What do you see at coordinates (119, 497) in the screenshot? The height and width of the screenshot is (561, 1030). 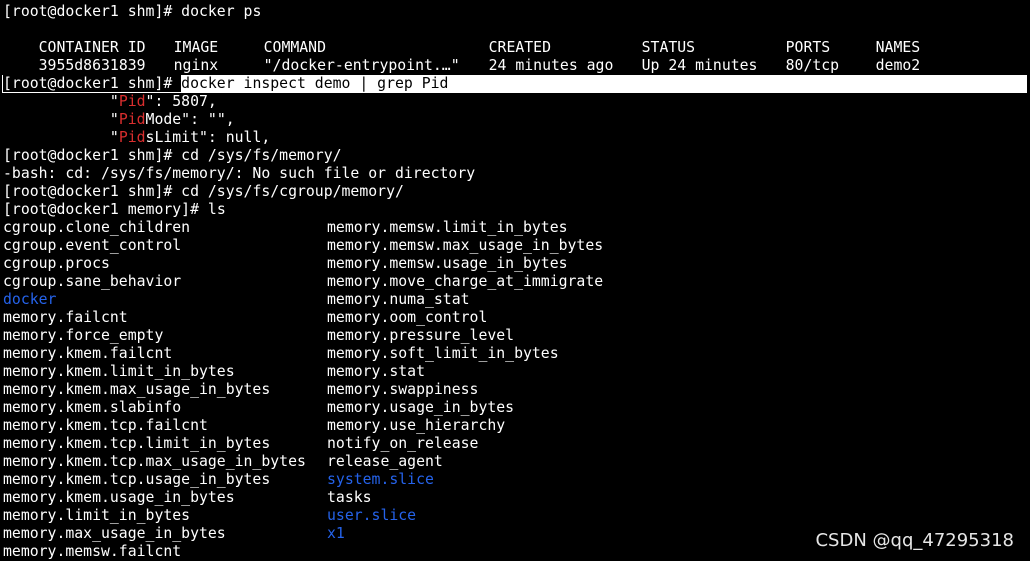 I see `ls-file-entry: memory.kmem.usage_in_bytes` at bounding box center [119, 497].